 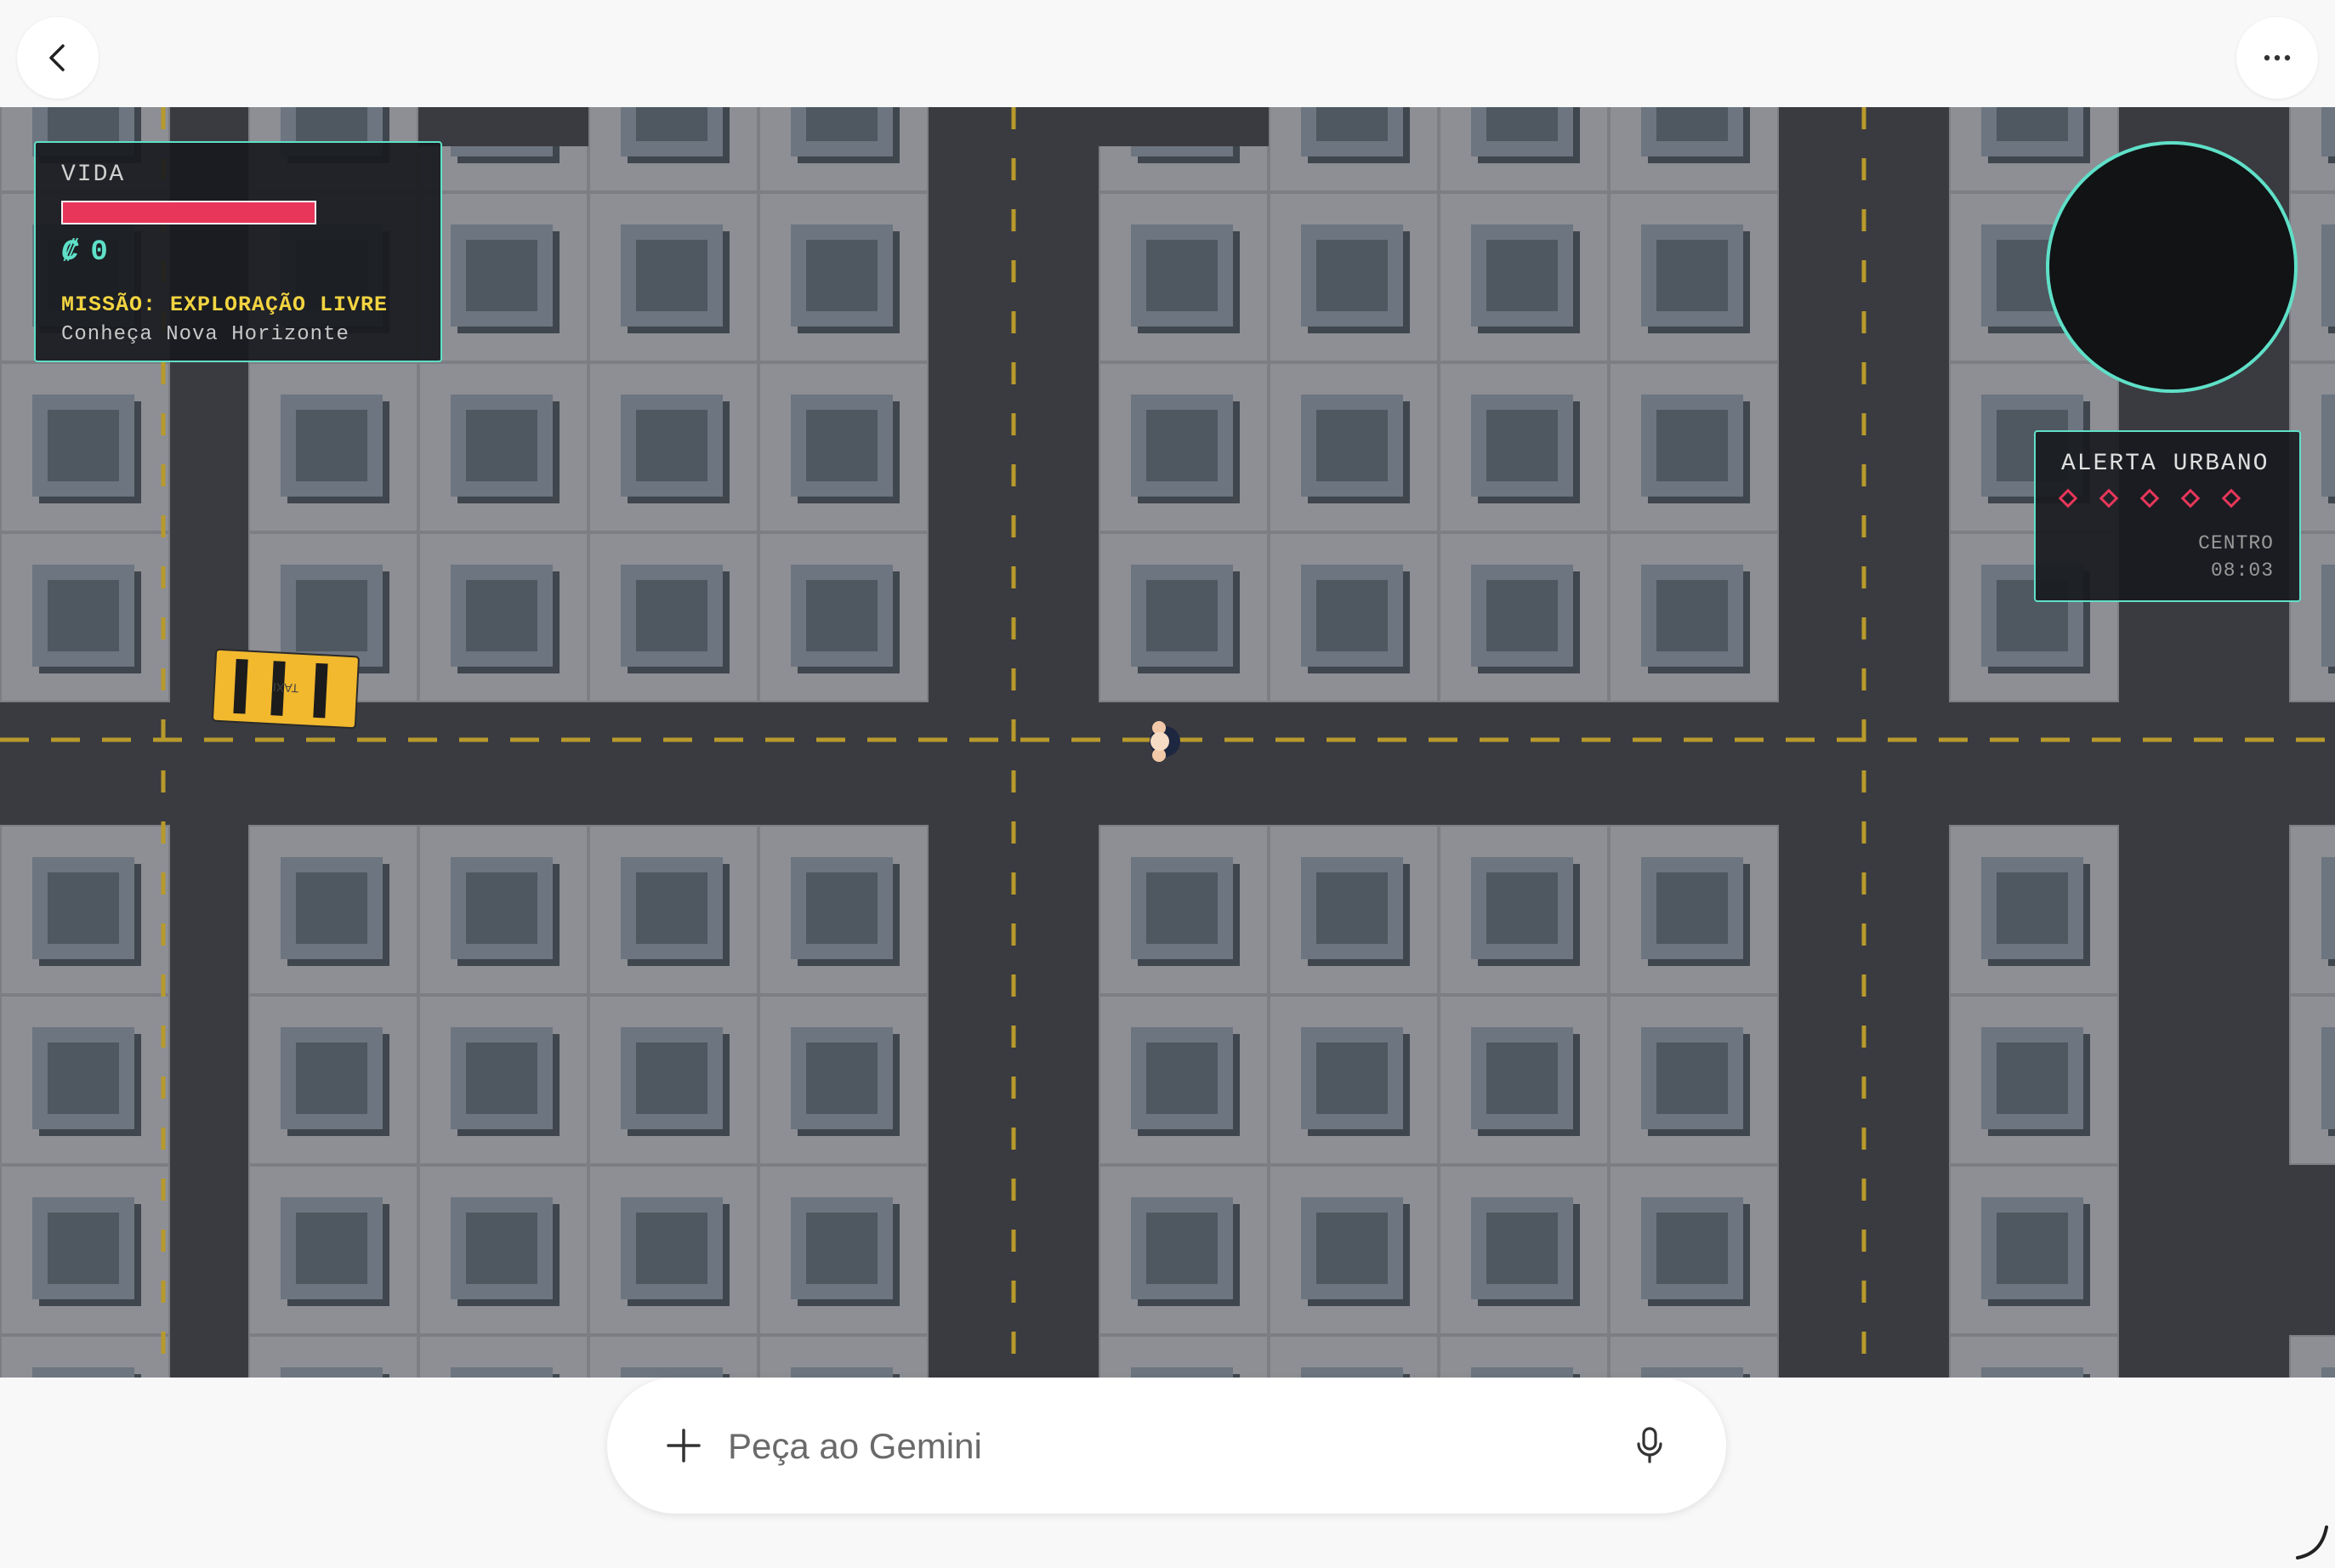 What do you see at coordinates (1167, 53) in the screenshot?
I see `top-bar` at bounding box center [1167, 53].